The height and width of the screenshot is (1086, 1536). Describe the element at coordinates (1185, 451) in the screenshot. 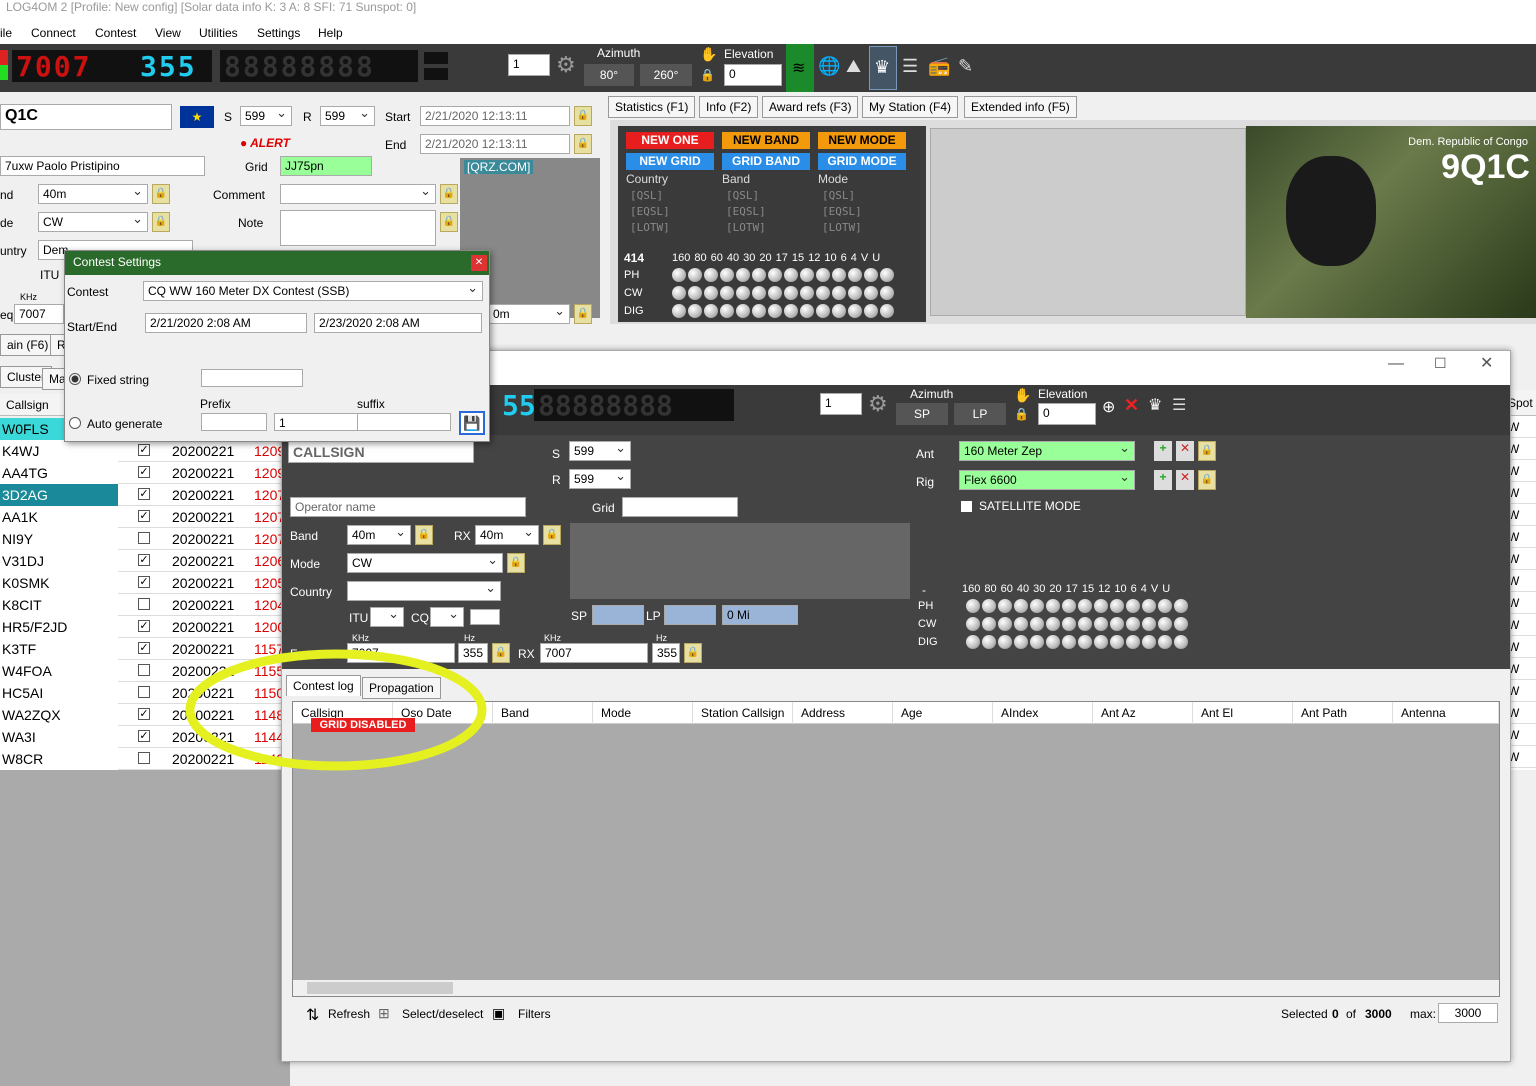

I see `ant-remove-icon: ✕` at that location.